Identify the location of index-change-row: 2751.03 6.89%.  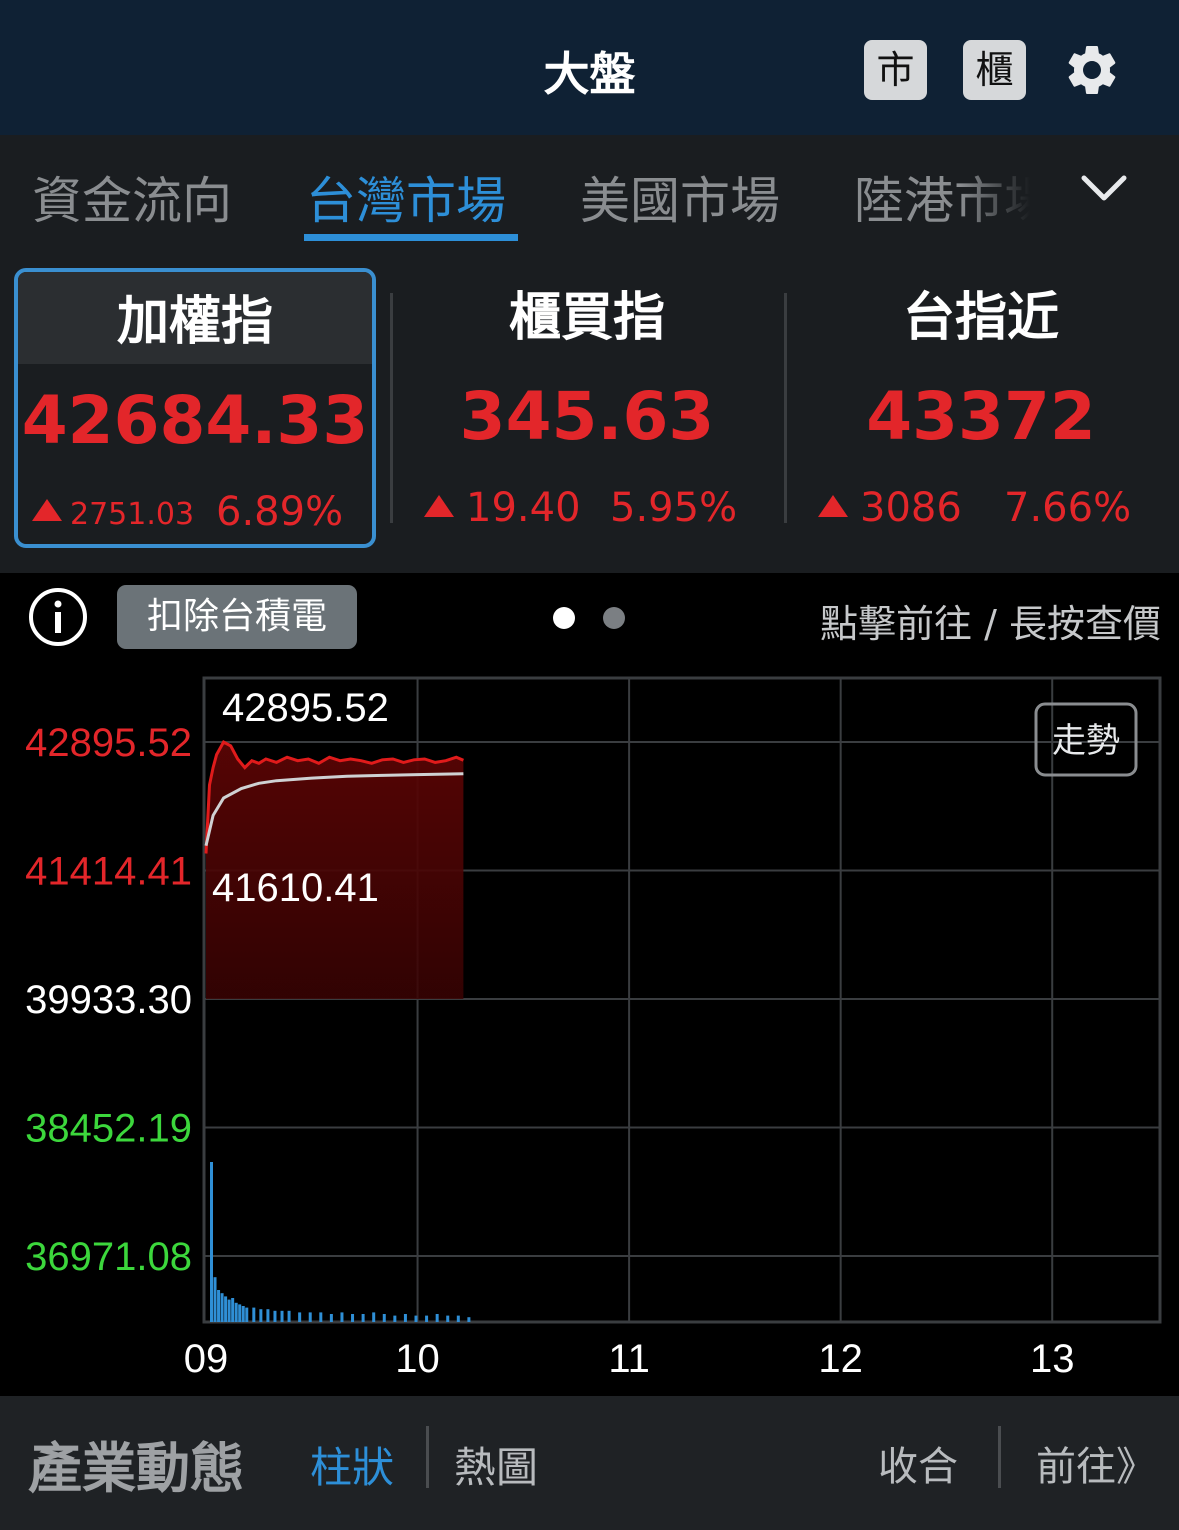
(195, 512).